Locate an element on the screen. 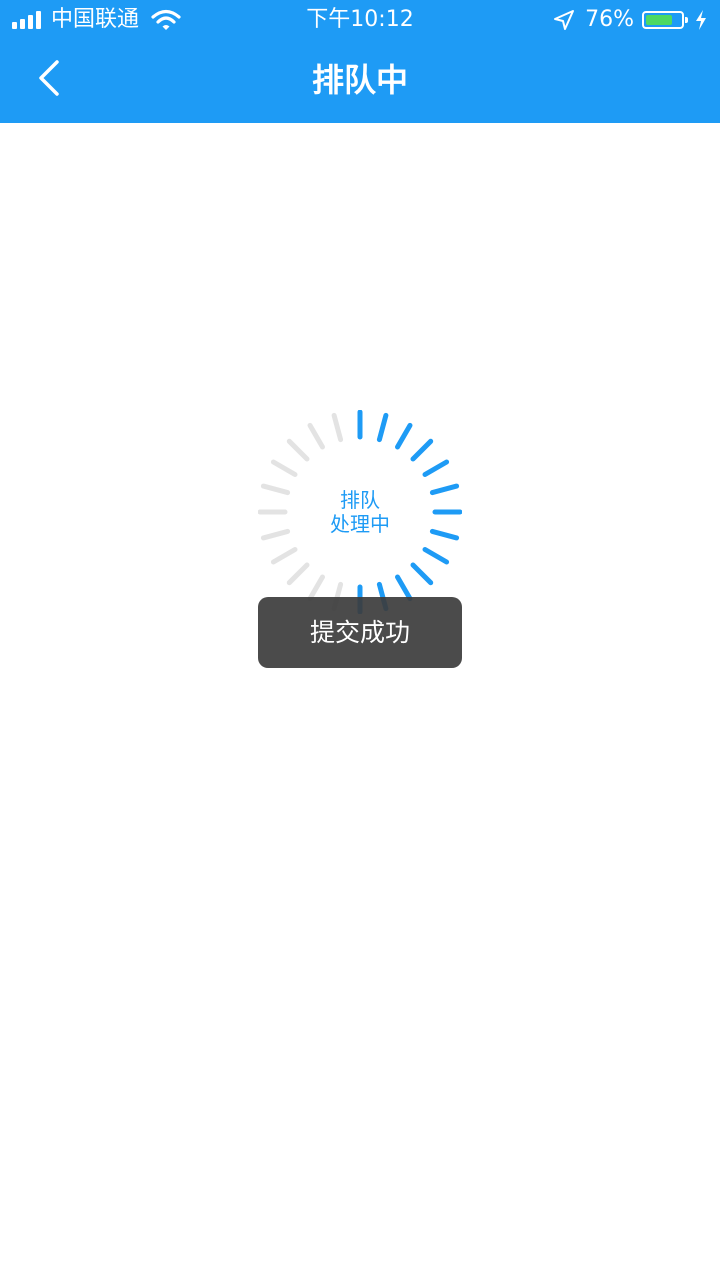 Image resolution: width=720 pixels, height=1280 pixels. battery-icon is located at coordinates (665, 20).